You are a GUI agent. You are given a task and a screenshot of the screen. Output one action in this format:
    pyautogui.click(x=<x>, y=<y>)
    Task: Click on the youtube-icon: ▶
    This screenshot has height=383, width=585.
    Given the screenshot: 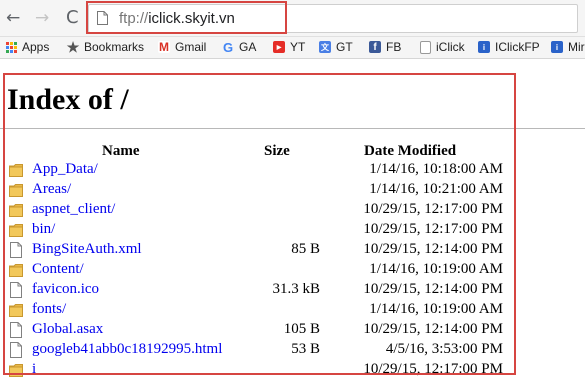 What is the action you would take?
    pyautogui.click(x=279, y=47)
    